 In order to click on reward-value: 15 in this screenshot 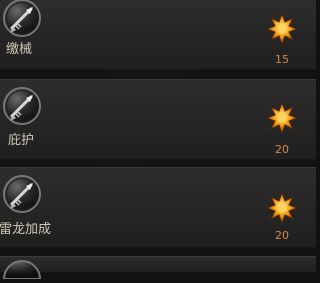, I will do `click(282, 59)`.